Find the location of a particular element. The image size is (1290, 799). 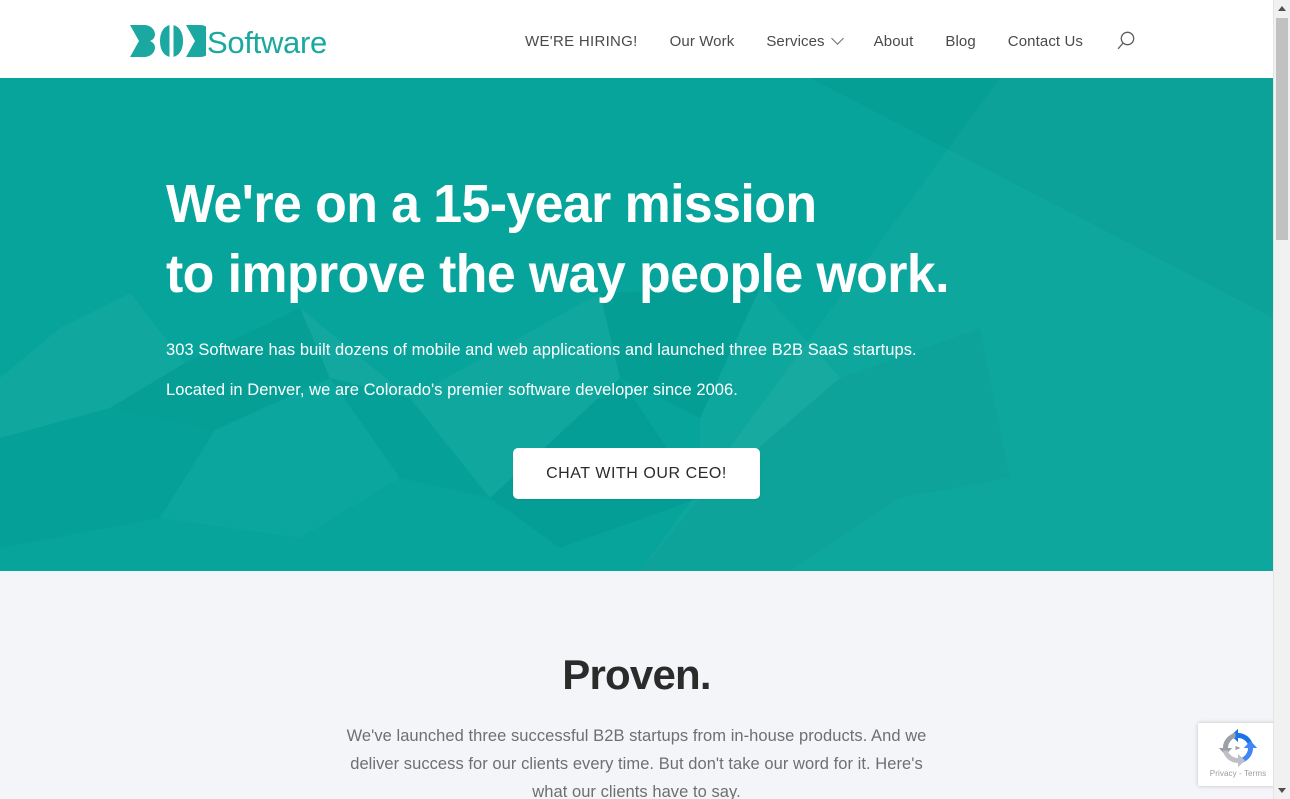

chat-with-ceo-button: CHAT WITH OUR CEO! is located at coordinates (636, 473).